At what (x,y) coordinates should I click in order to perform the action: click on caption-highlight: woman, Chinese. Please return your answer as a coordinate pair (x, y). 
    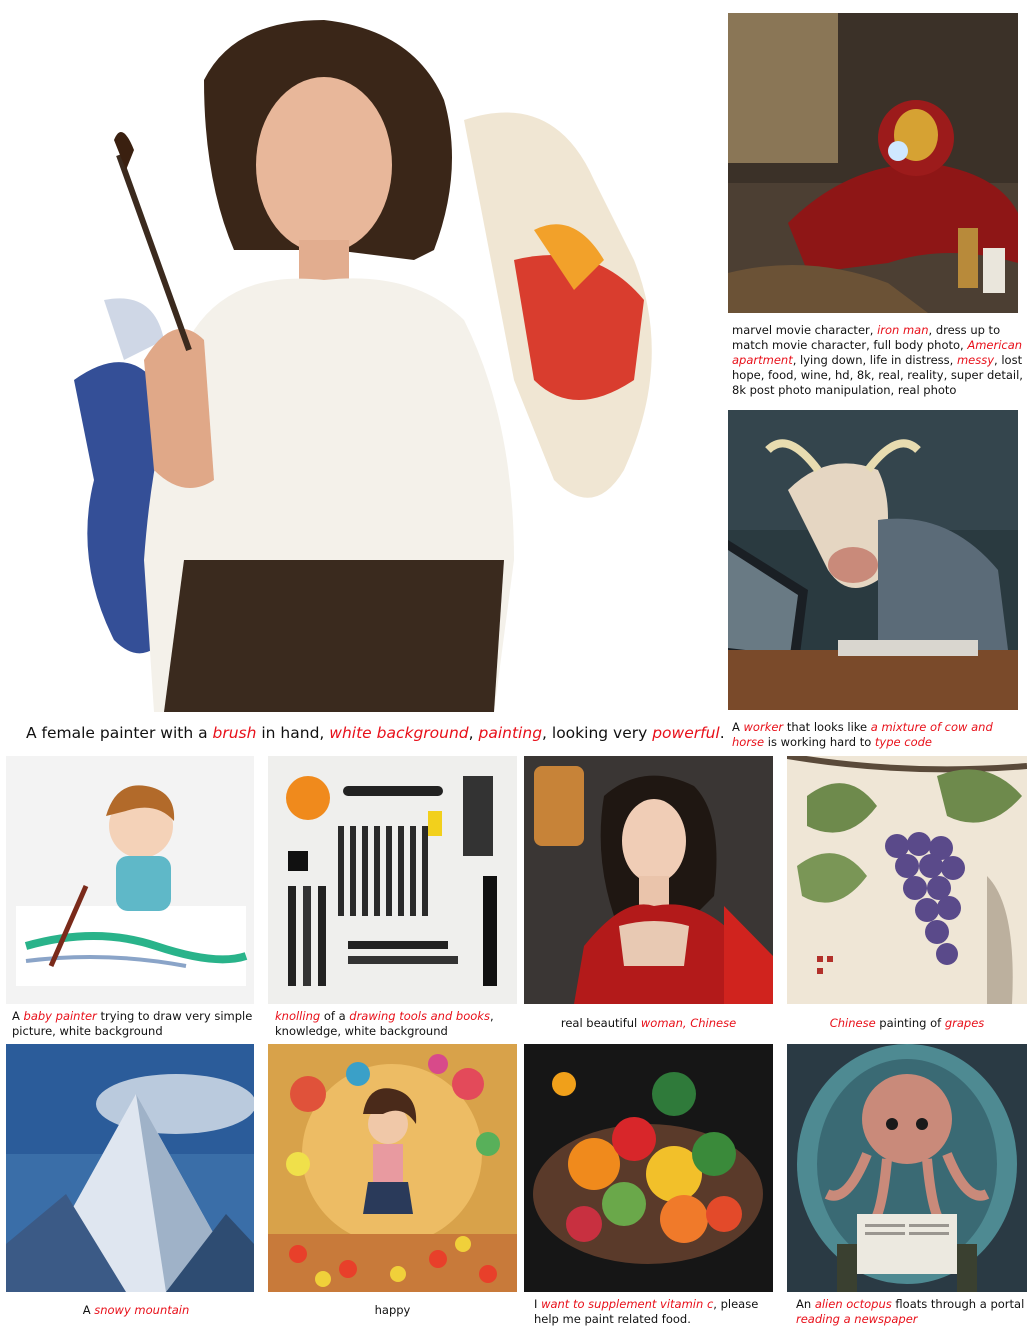
    Looking at the image, I should click on (688, 1023).